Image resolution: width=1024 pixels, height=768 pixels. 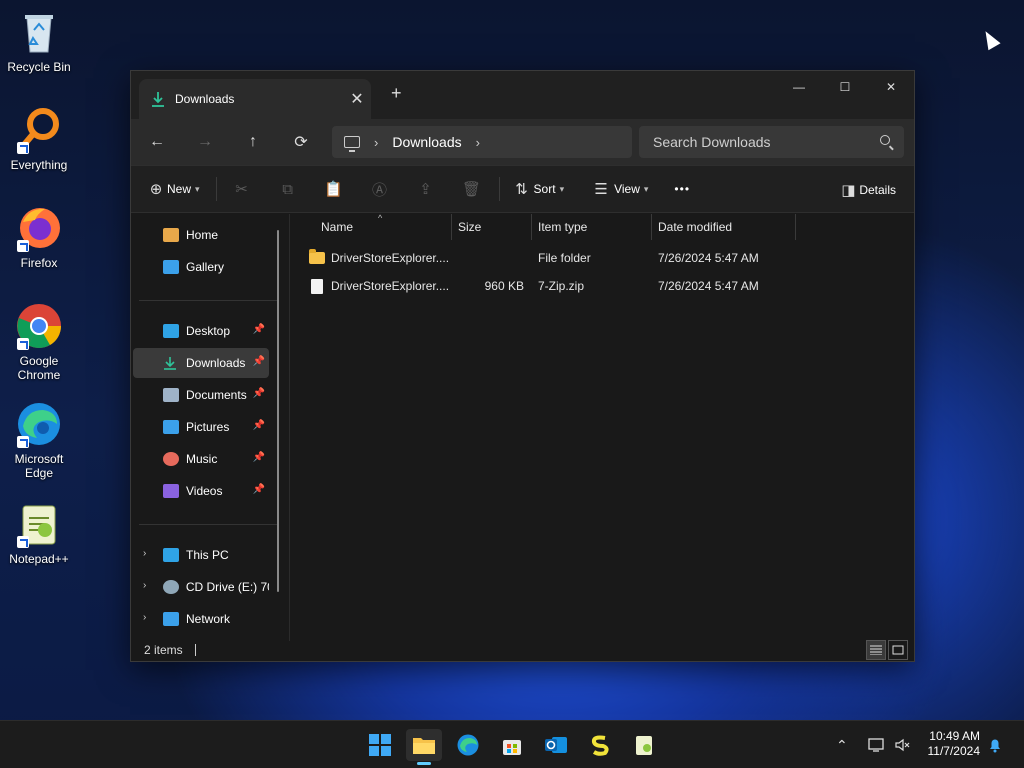 What do you see at coordinates (171, 459) in the screenshot?
I see `music-icon` at bounding box center [171, 459].